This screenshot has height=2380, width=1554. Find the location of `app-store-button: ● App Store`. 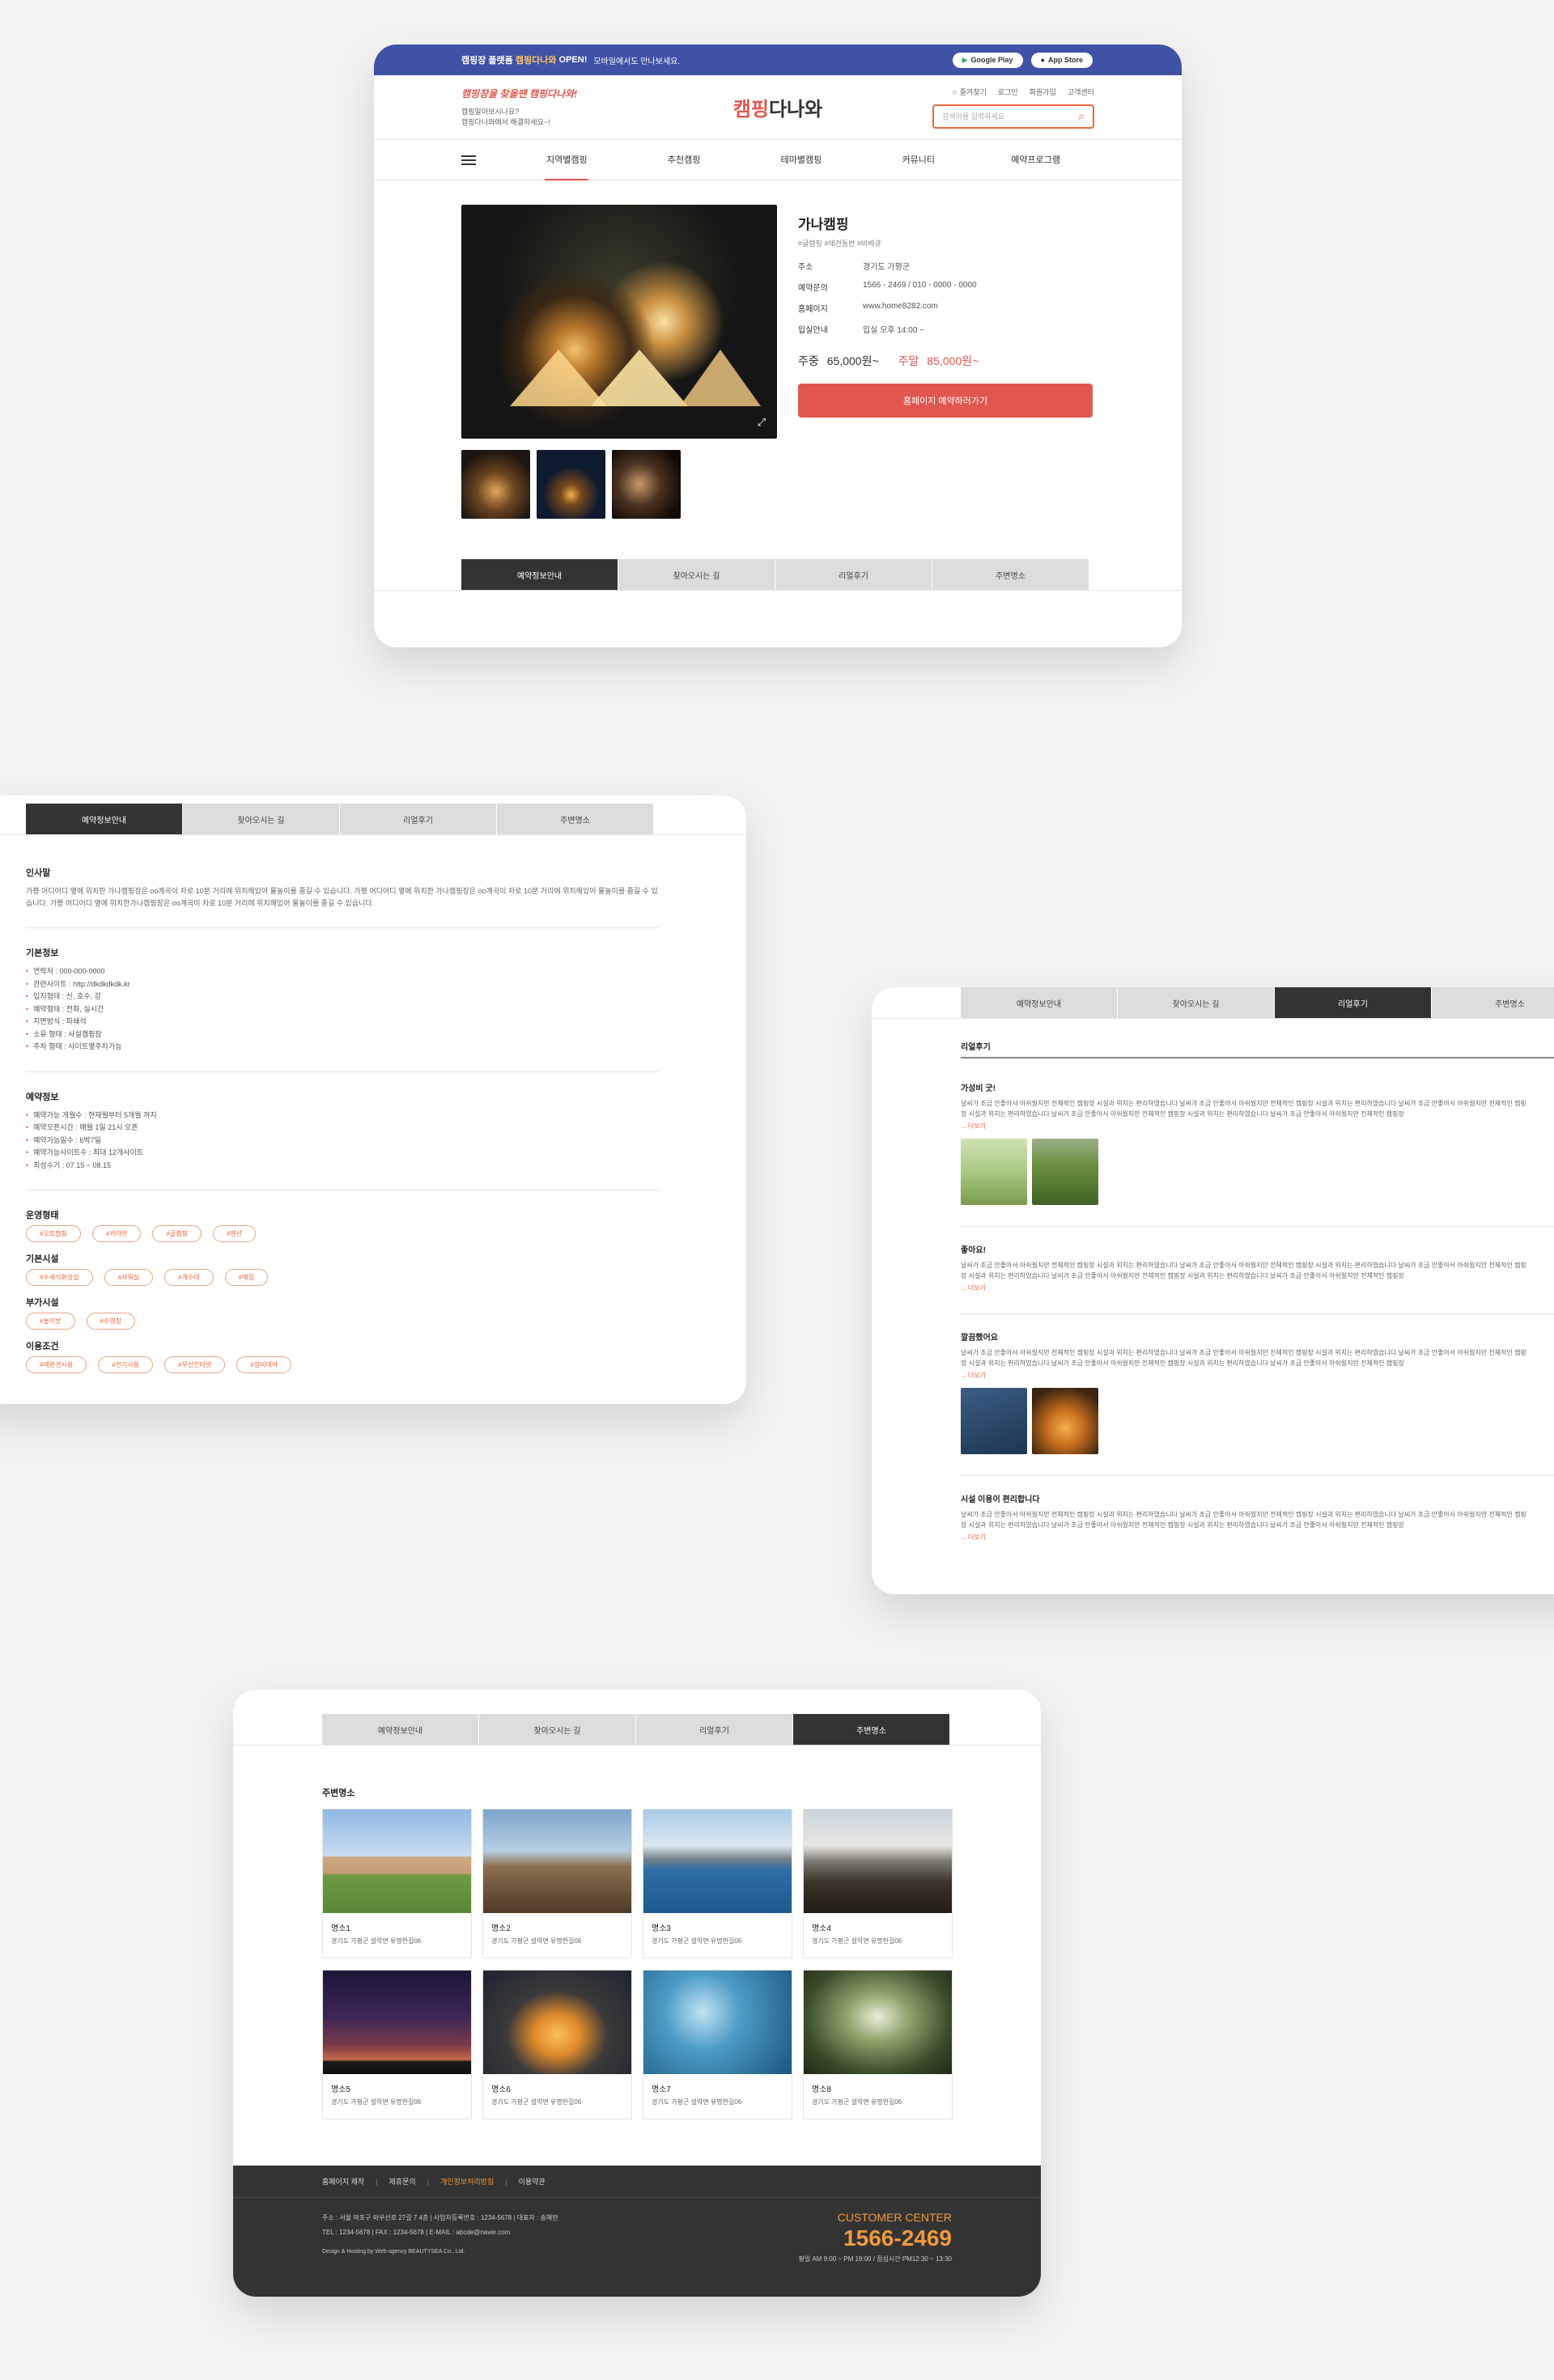

app-store-button: ● App Store is located at coordinates (1061, 60).